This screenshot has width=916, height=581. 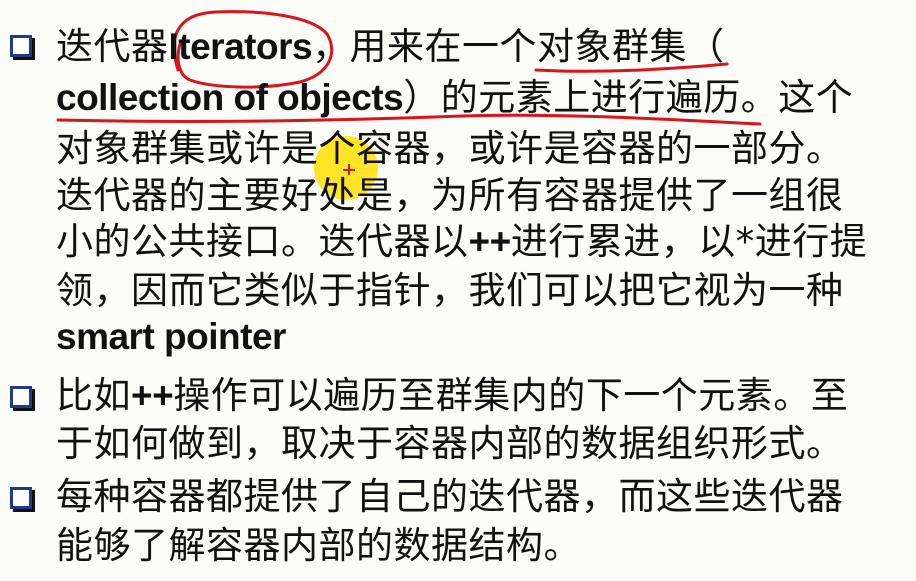 I want to click on term-iterators: Iterators, so click(x=240, y=46).